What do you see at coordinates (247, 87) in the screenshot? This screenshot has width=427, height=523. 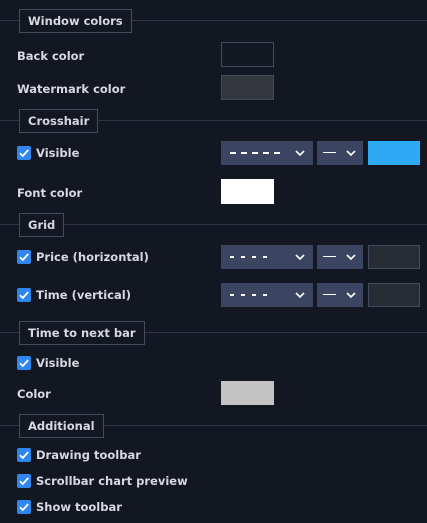 I see `watermark-color-swatch` at bounding box center [247, 87].